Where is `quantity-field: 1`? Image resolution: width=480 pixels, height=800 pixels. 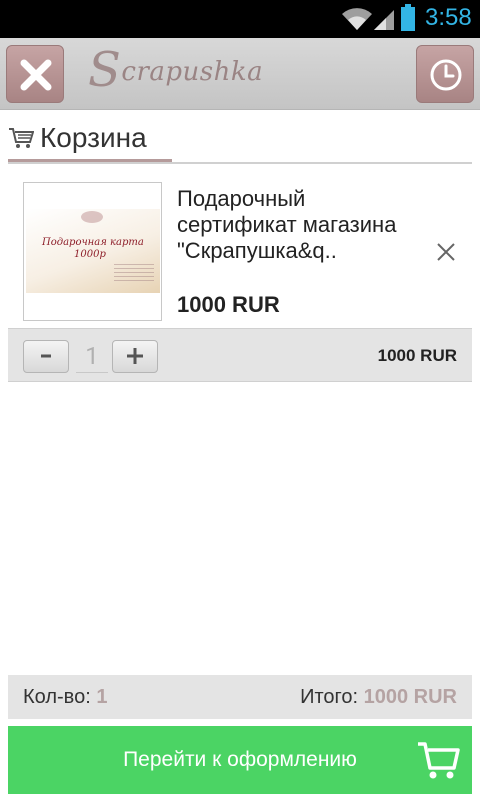
quantity-field: 1 is located at coordinates (92, 356).